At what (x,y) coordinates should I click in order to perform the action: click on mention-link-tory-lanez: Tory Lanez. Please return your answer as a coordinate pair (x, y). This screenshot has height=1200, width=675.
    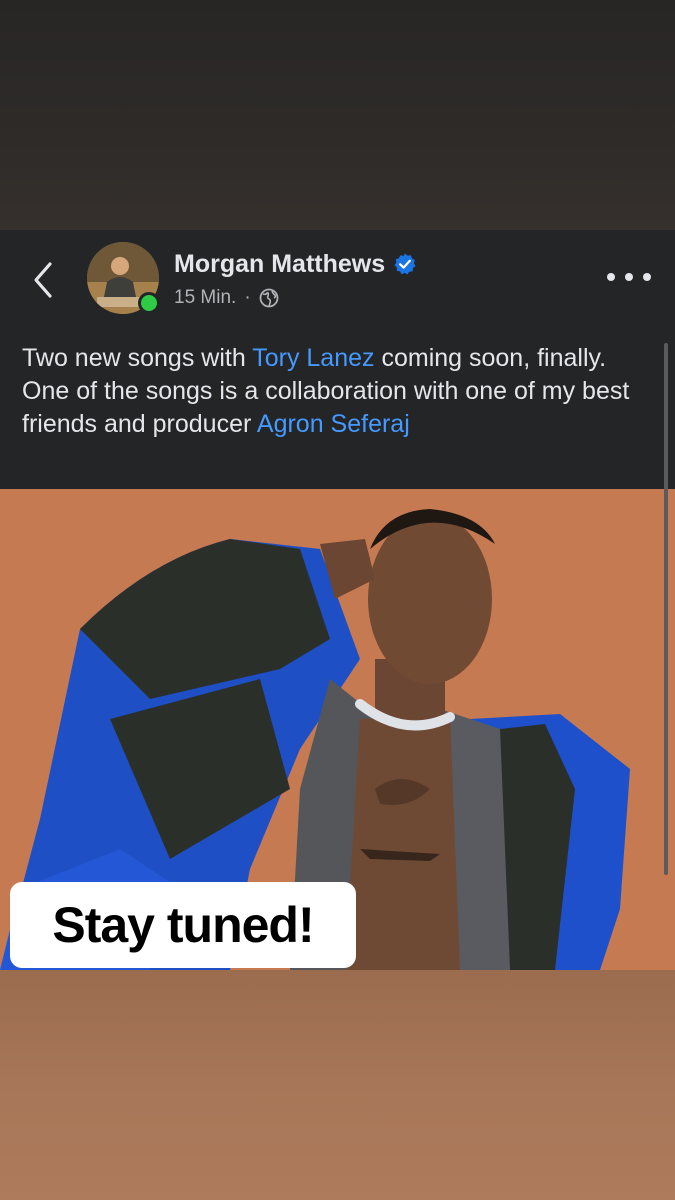
    Looking at the image, I should click on (313, 358).